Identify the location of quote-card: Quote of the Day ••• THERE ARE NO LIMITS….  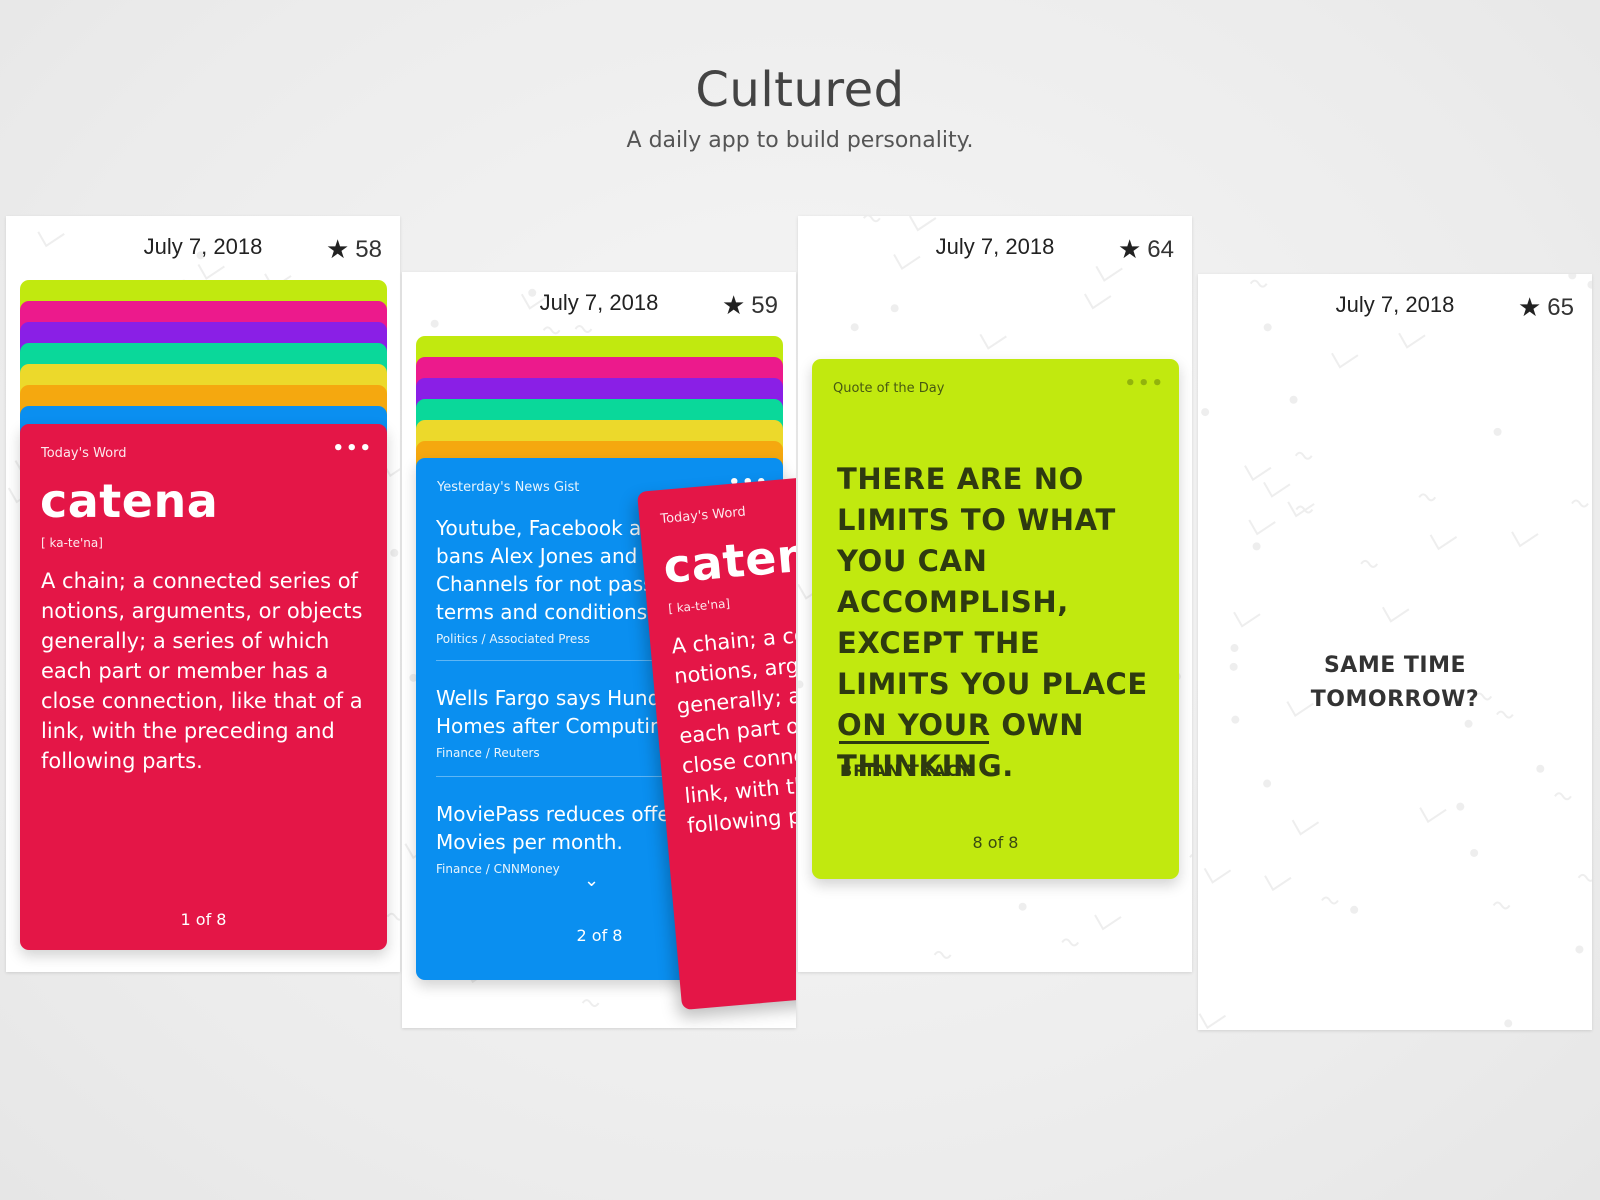
(995, 619).